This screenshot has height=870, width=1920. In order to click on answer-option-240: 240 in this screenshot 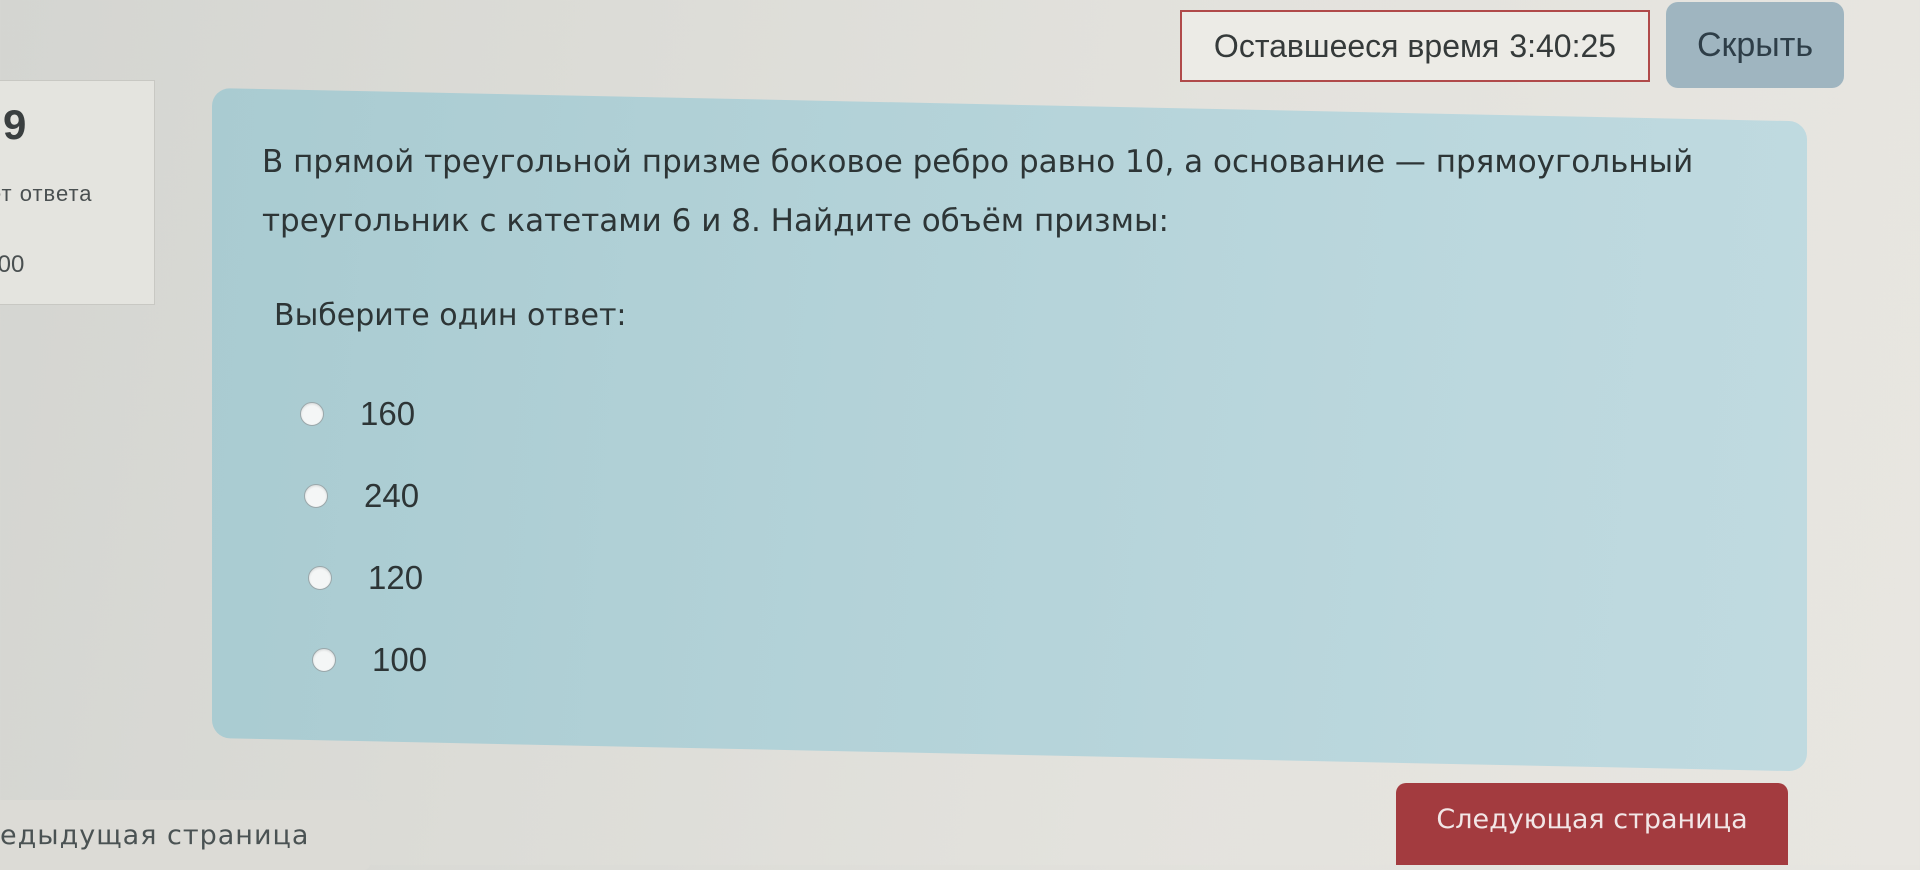, I will do `click(365, 496)`.